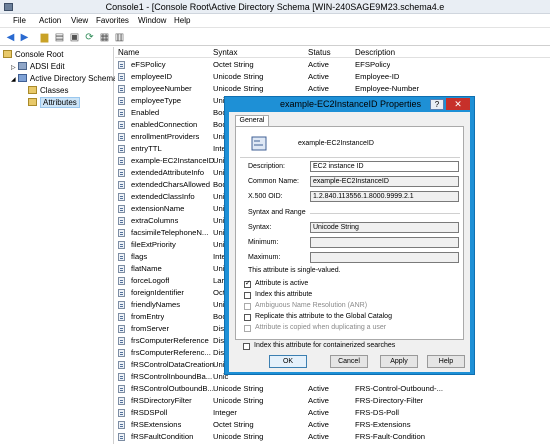  I want to click on row-name: fRSDirectoryFilter, so click(161, 400).